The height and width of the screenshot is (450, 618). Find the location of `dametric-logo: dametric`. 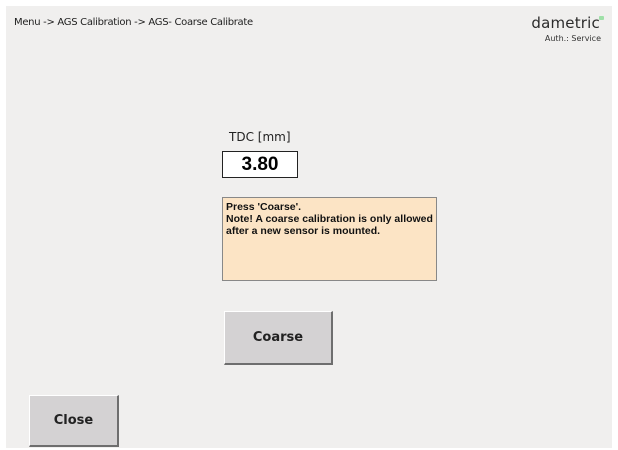

dametric-logo: dametric is located at coordinates (567, 23).